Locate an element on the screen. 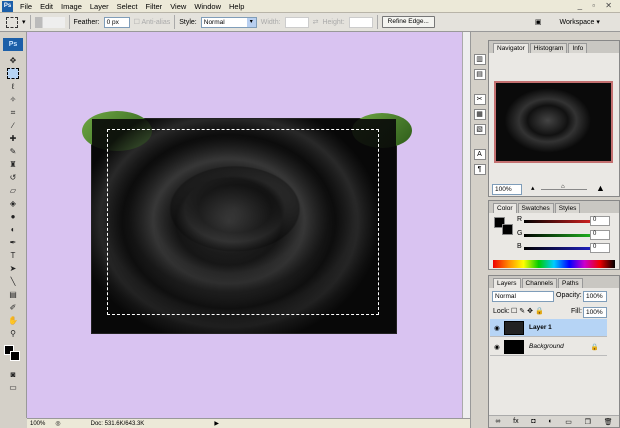  menu-image: Image is located at coordinates (71, 6).